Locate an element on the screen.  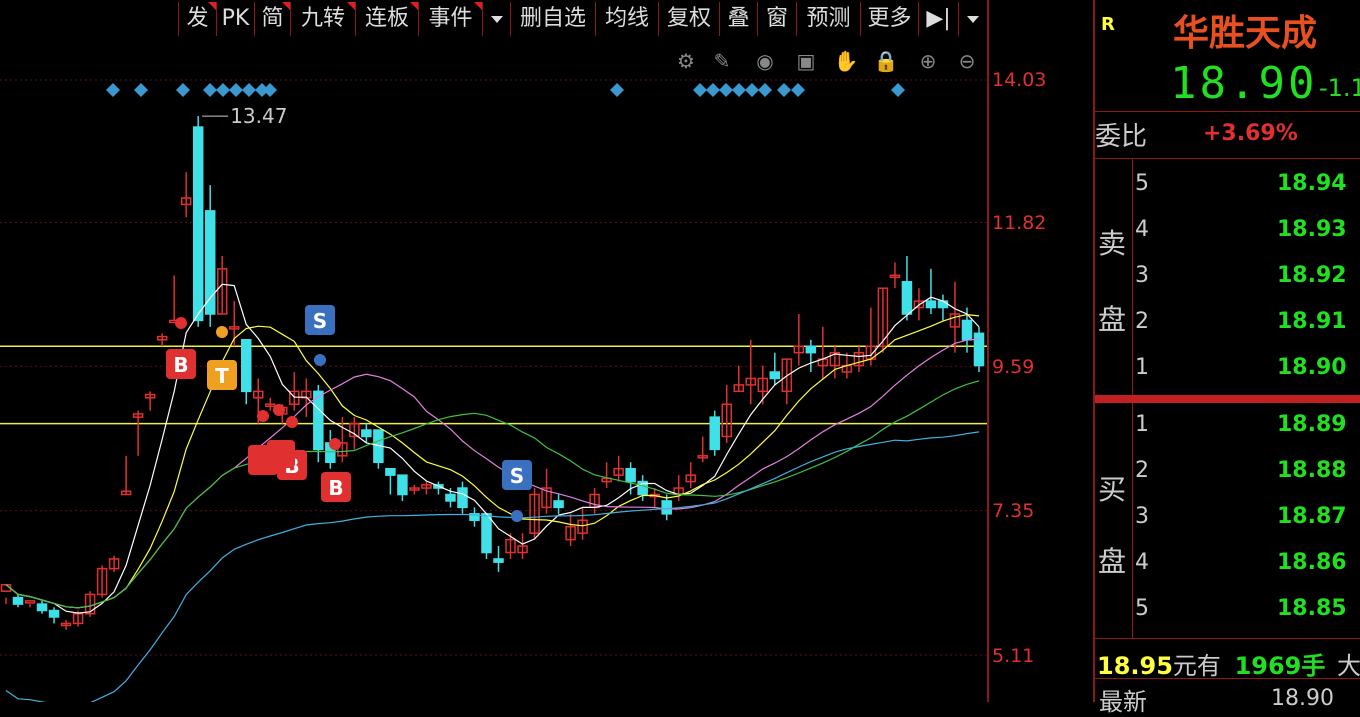
sell-row: 2 18.91 is located at coordinates (1247, 324).